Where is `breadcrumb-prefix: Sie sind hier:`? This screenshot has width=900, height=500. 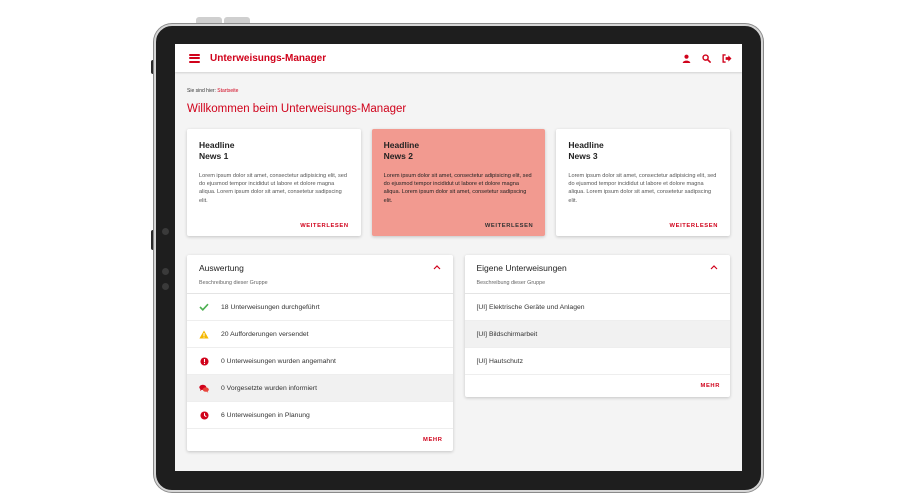 breadcrumb-prefix: Sie sind hier: is located at coordinates (201, 91).